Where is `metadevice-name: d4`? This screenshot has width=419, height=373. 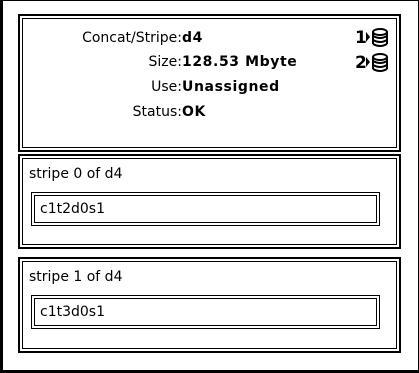
metadevice-name: d4 is located at coordinates (192, 38).